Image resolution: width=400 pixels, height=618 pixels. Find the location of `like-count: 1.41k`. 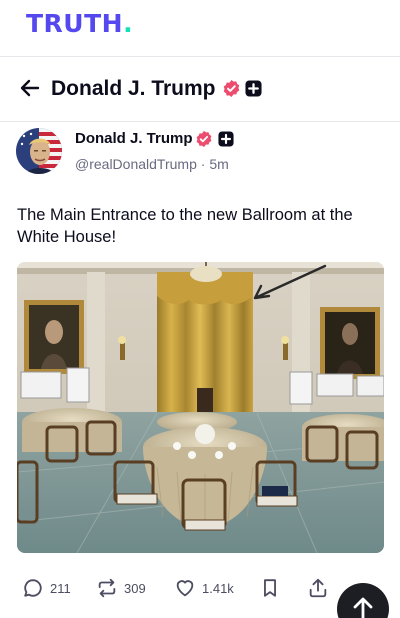

like-count: 1.41k is located at coordinates (218, 588).